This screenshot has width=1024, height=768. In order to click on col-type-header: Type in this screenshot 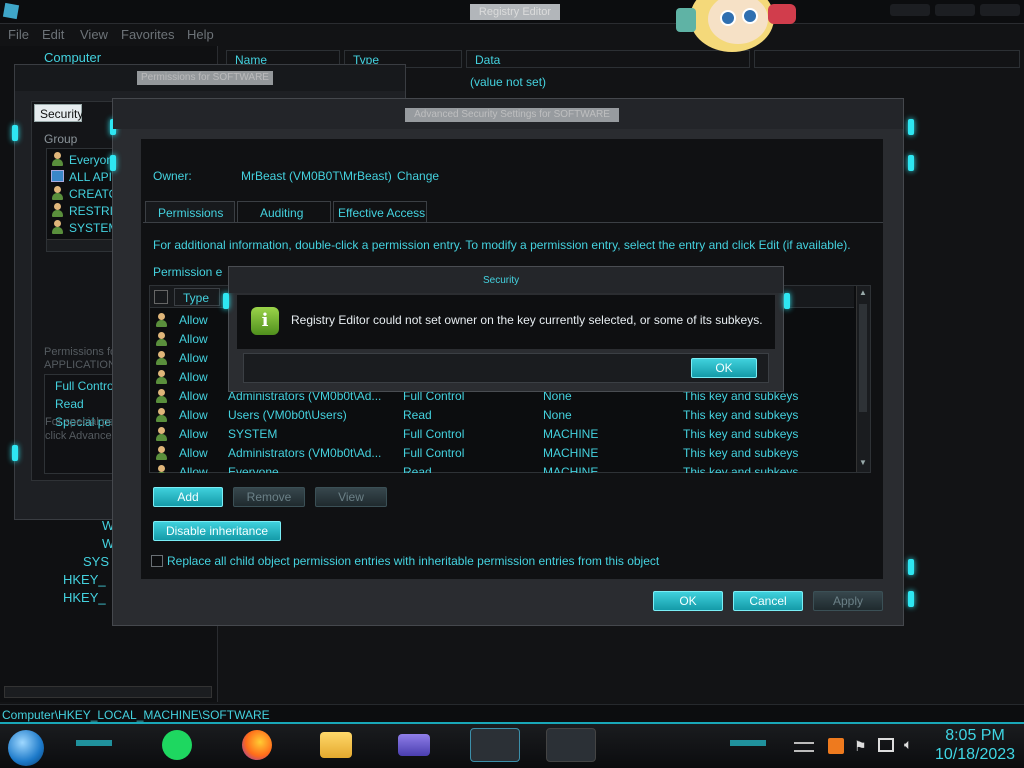, I will do `click(197, 297)`.